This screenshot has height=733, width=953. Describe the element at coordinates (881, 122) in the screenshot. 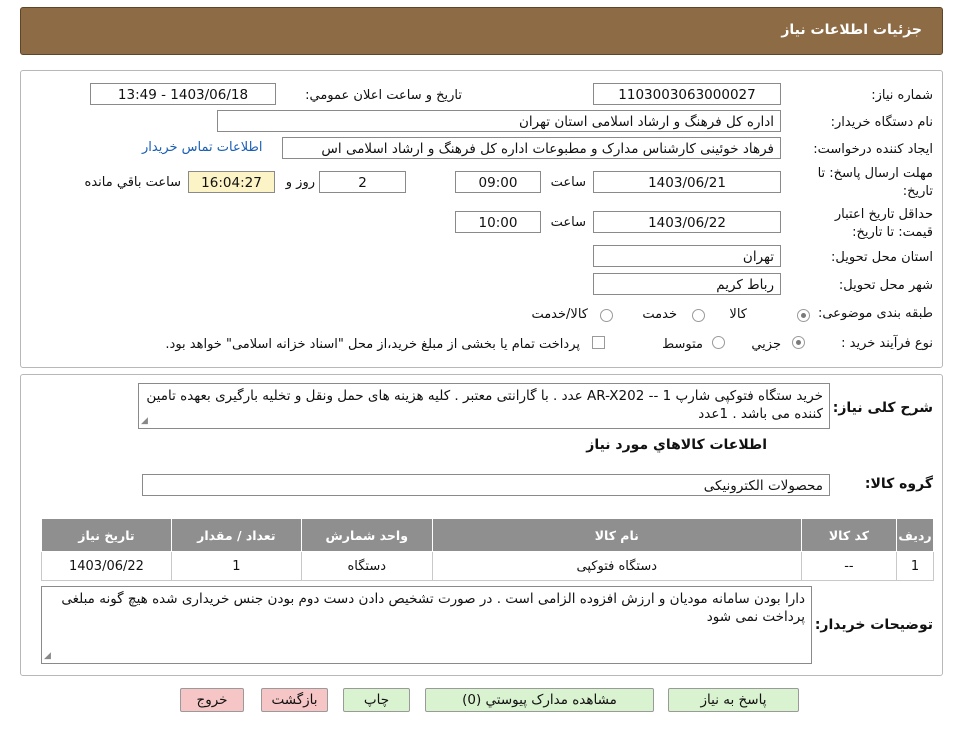

I see `buyer-org-label: نام دستگاه خريدار:` at that location.